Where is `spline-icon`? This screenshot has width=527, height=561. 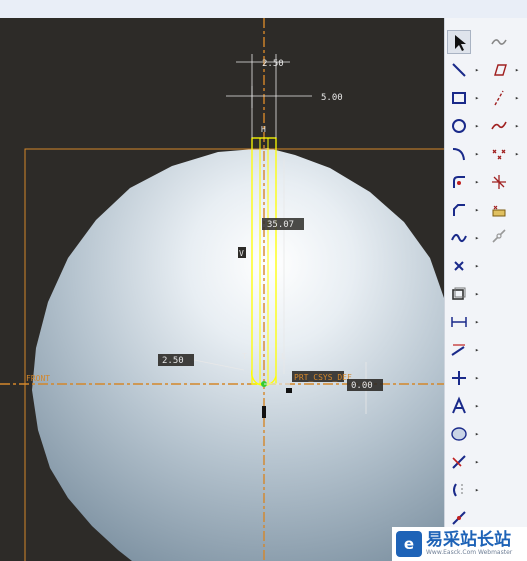 spline-icon is located at coordinates (459, 238).